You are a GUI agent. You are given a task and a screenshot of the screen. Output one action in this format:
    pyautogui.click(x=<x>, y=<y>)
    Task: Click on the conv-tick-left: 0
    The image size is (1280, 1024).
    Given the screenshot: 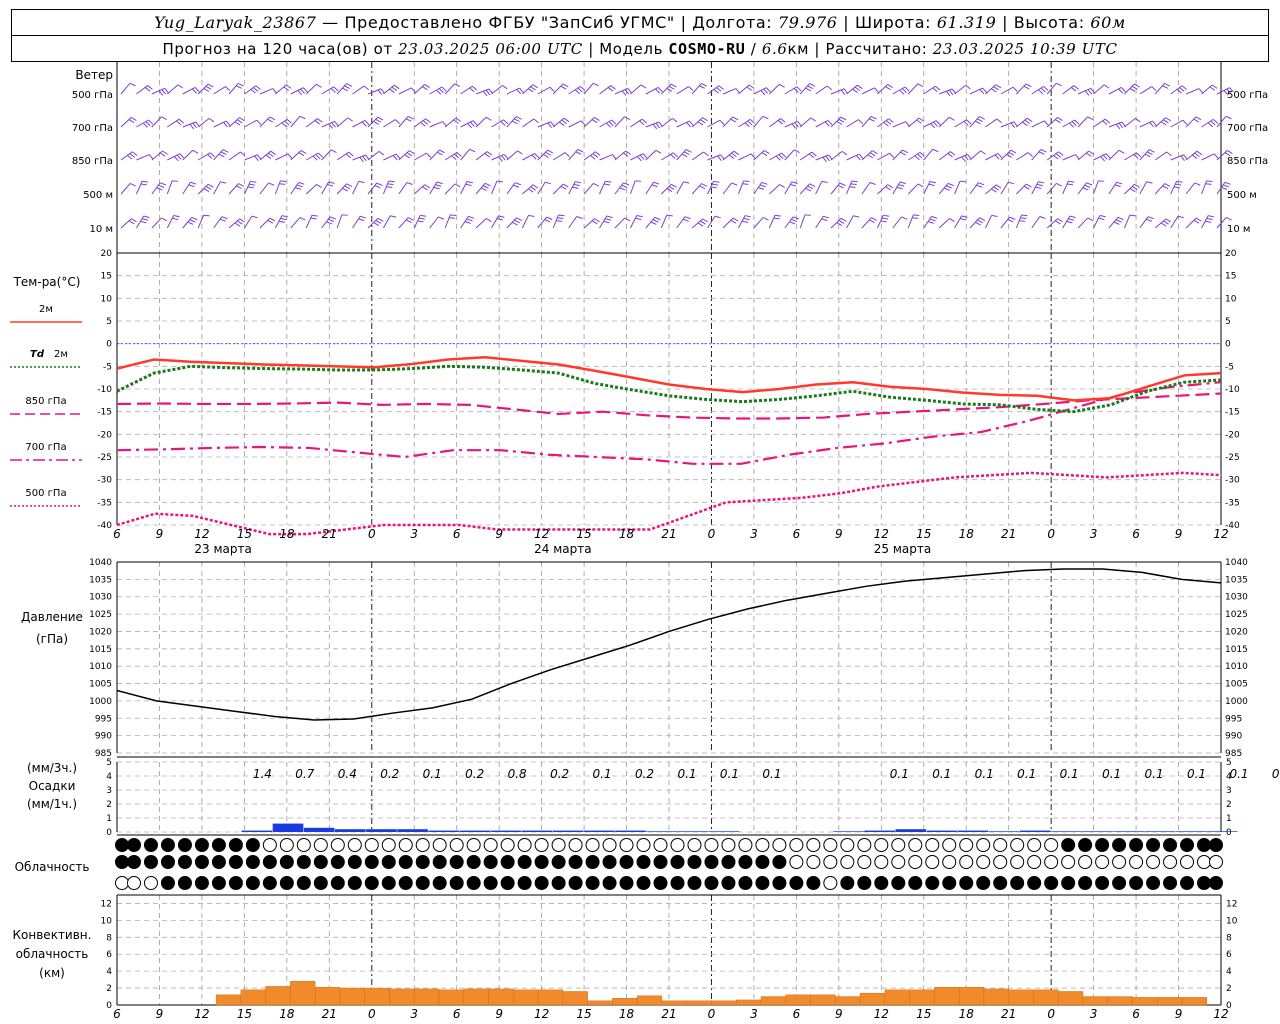 What is the action you would take?
    pyautogui.click(x=109, y=1006)
    